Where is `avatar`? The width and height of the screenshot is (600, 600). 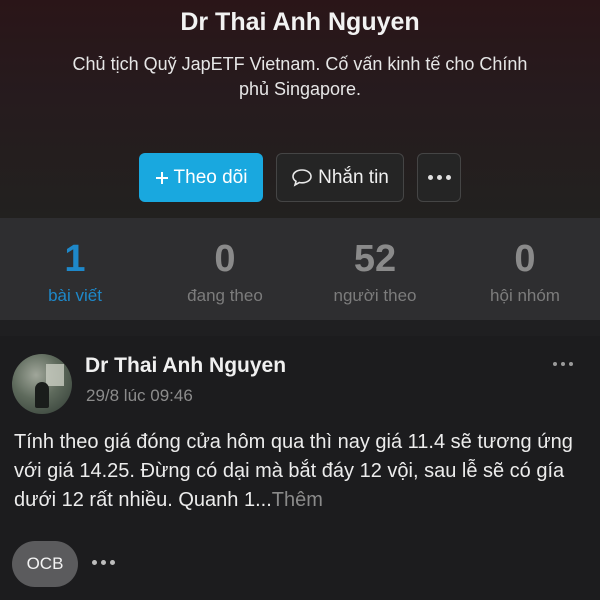 avatar is located at coordinates (42, 384).